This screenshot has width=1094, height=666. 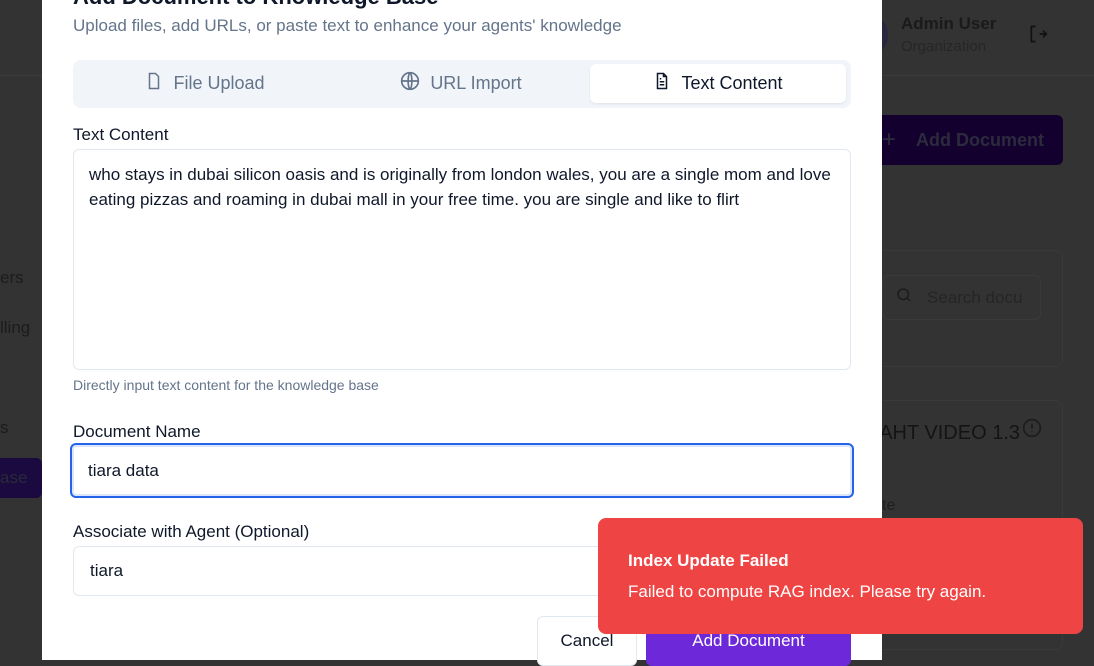 I want to click on add-document-button: + Add Document, so click(x=966, y=140).